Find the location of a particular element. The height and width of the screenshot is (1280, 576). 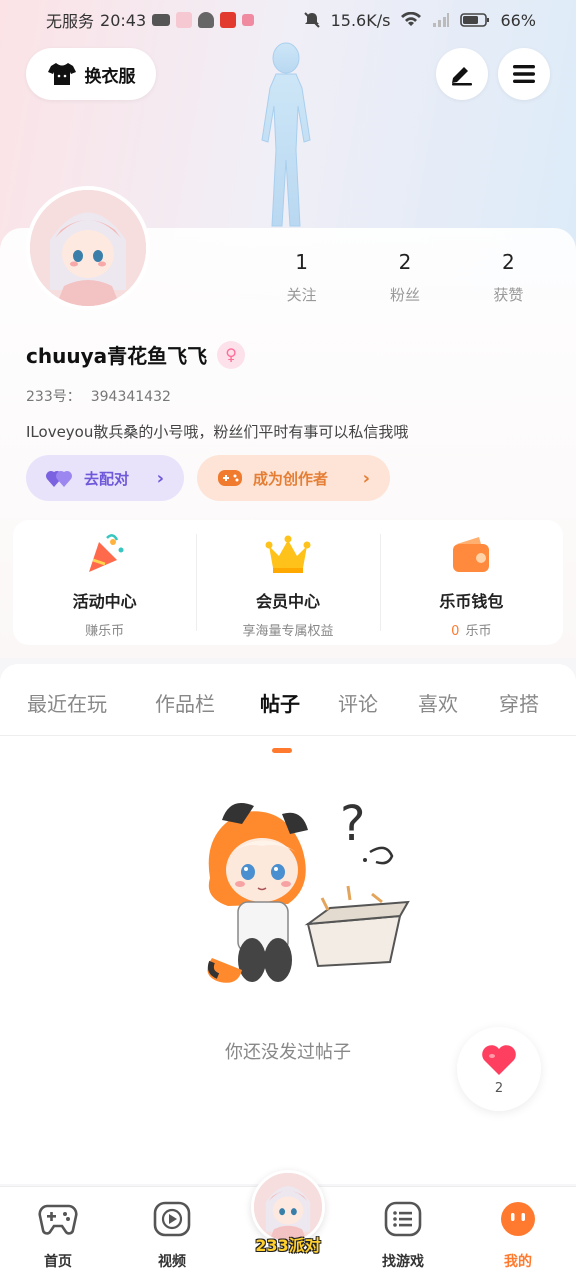

stat-likes: 2 获赞 is located at coordinates (508, 277).